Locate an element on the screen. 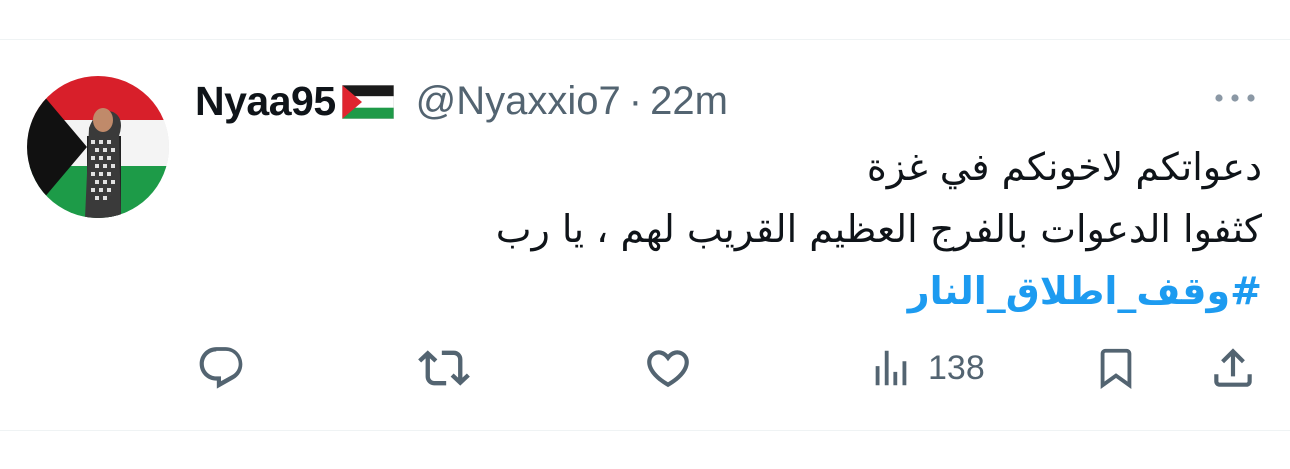  tweet-header: Nyaa95 @Nyaxxio7 · 22m is located at coordinates (461, 101).